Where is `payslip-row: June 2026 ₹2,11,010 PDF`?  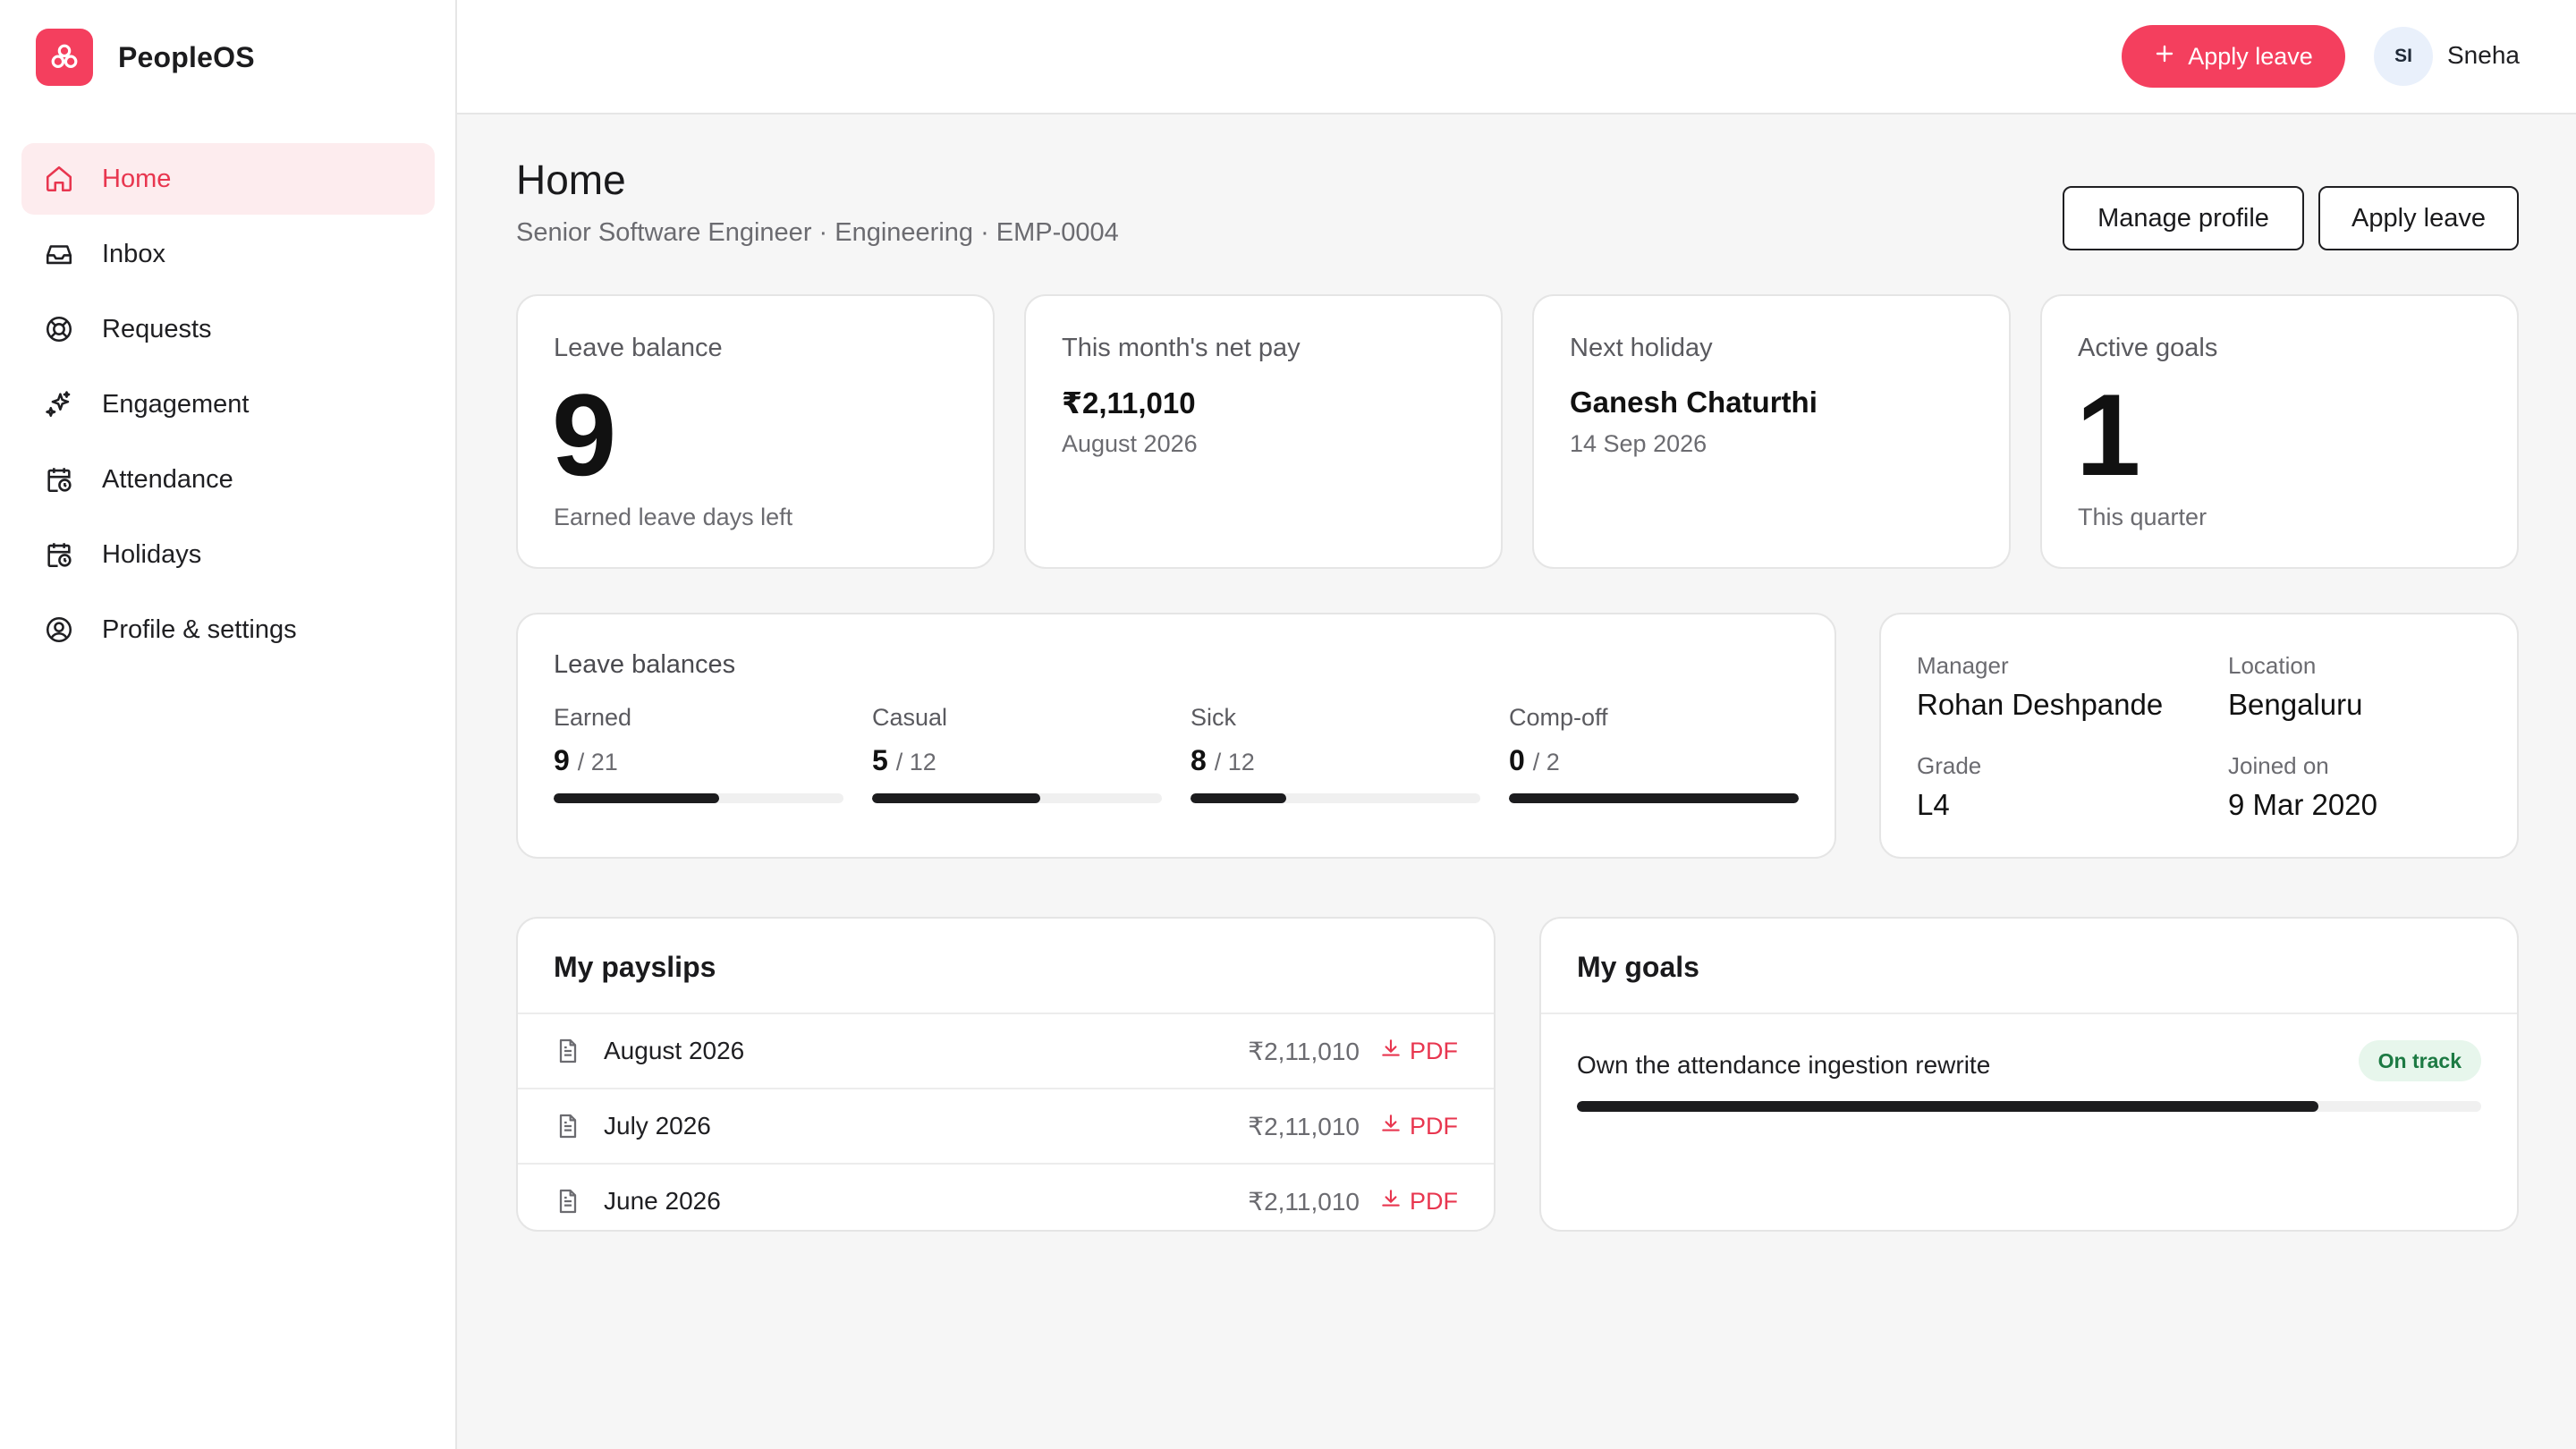
payslip-row: June 2026 ₹2,11,010 PDF is located at coordinates (1006, 1201).